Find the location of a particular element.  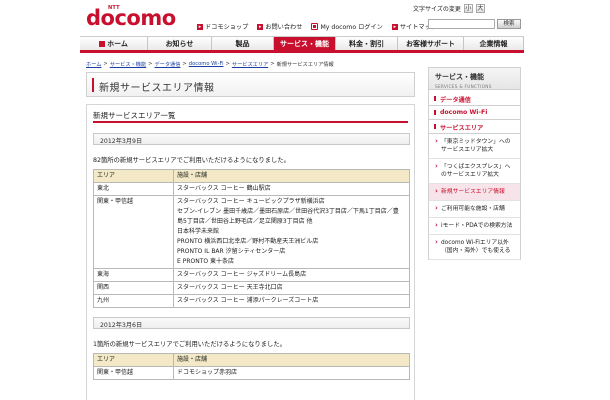

sidebar-title-en: SERVICES & FUNCTIONS is located at coordinates (463, 86).